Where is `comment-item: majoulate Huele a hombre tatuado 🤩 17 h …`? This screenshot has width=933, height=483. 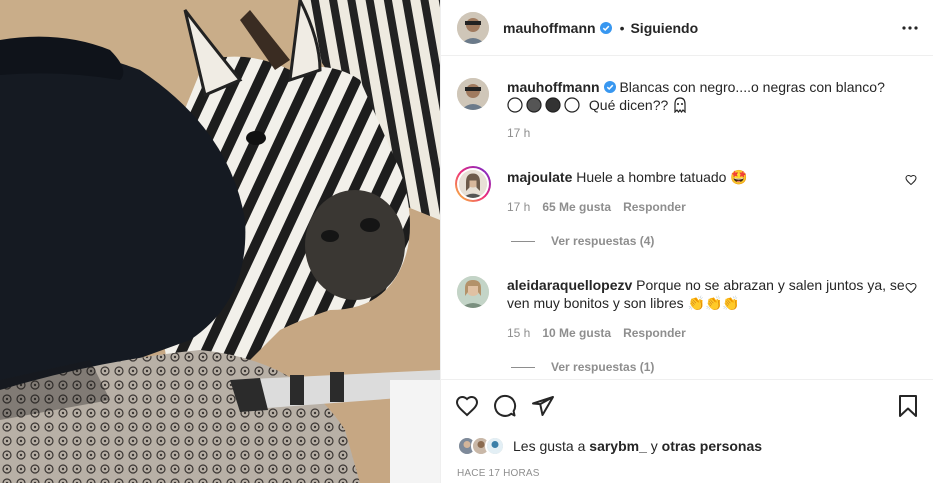 comment-item: majoulate Huele a hombre tatuado 🤩 17 h … is located at coordinates (686, 207).